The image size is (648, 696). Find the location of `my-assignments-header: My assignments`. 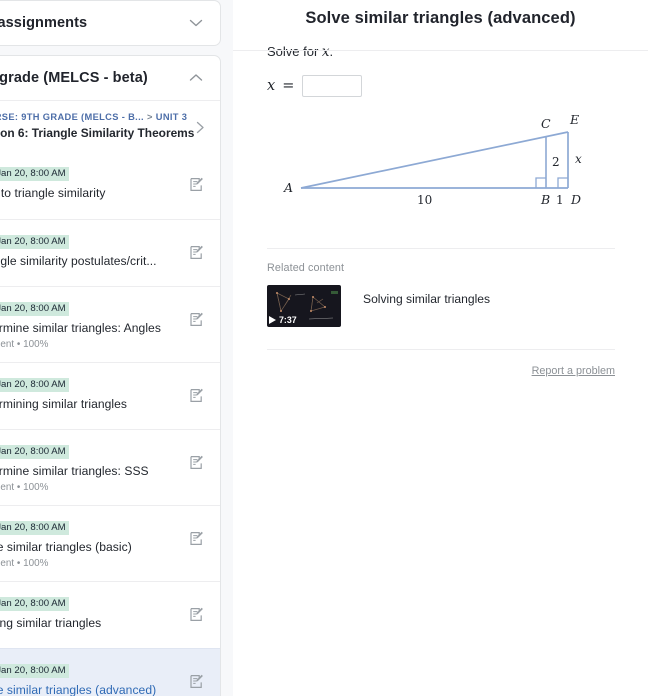

my-assignments-header: My assignments is located at coordinates (110, 23).